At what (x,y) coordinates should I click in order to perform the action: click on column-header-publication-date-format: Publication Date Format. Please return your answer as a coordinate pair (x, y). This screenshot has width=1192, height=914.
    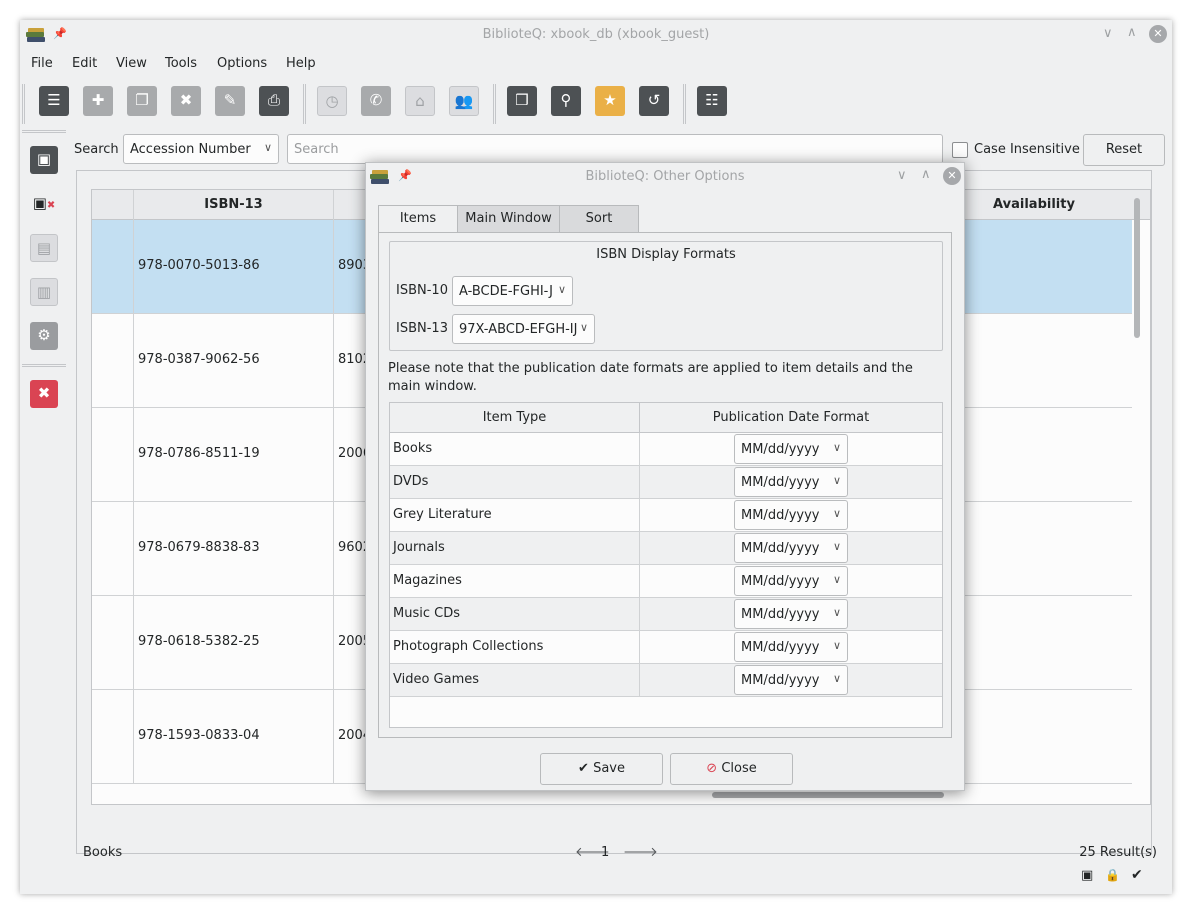
    Looking at the image, I should click on (791, 418).